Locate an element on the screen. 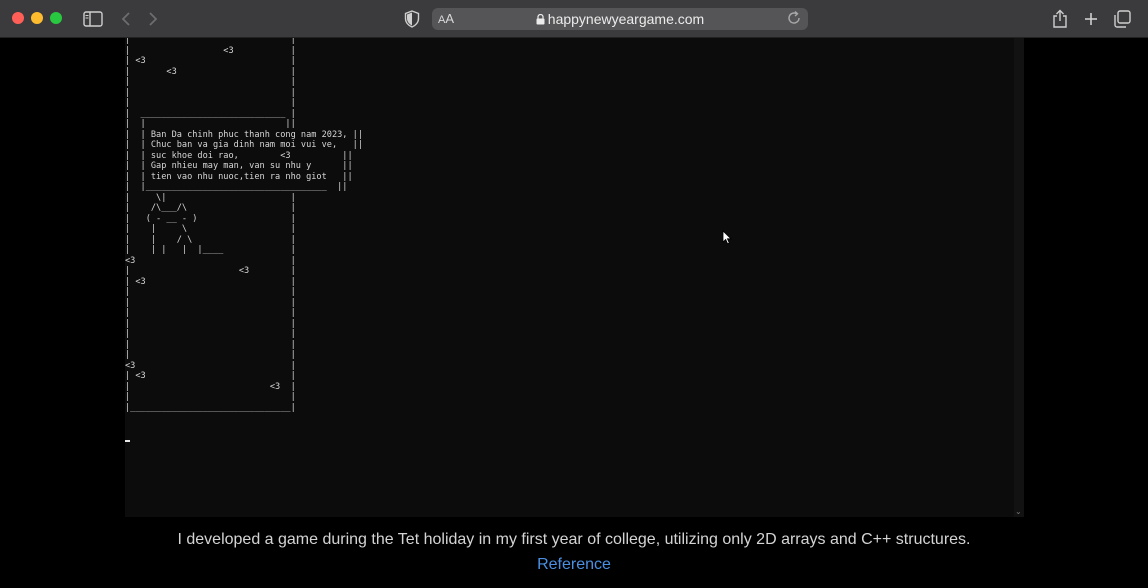 The image size is (1148, 588). close-window-button is located at coordinates (18, 18).